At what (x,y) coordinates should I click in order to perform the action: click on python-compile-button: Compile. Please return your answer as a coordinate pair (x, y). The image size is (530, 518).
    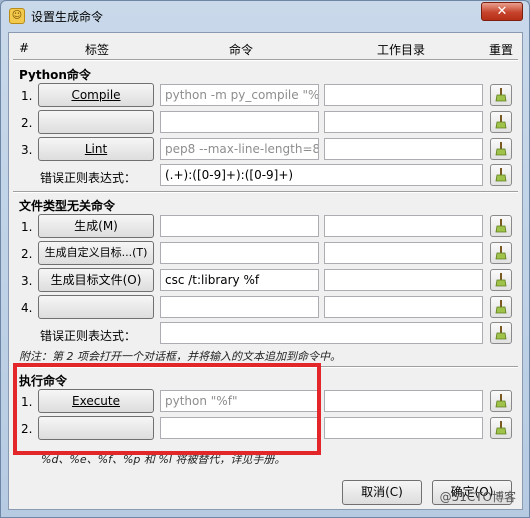
    Looking at the image, I should click on (96, 95).